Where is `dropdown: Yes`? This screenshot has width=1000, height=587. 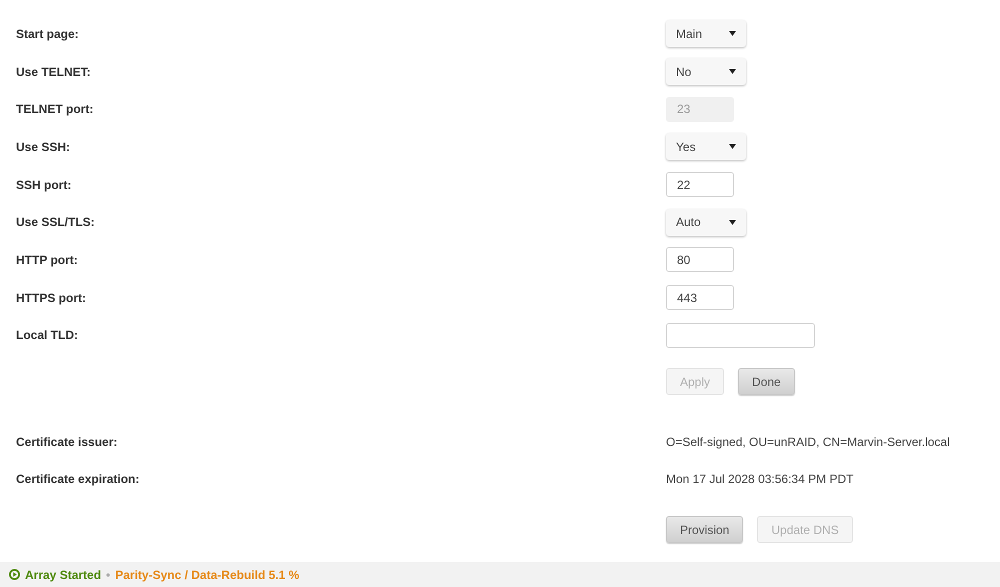 dropdown: Yes is located at coordinates (706, 146).